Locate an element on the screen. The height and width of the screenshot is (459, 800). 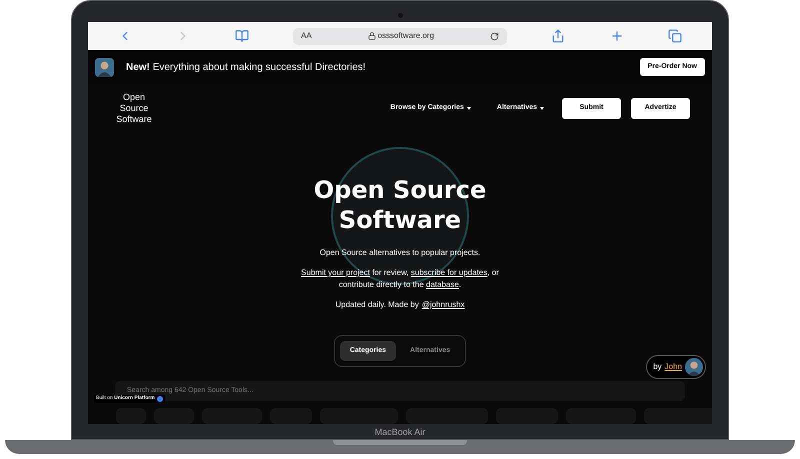
device-label: MacBook Air is located at coordinates (400, 432).